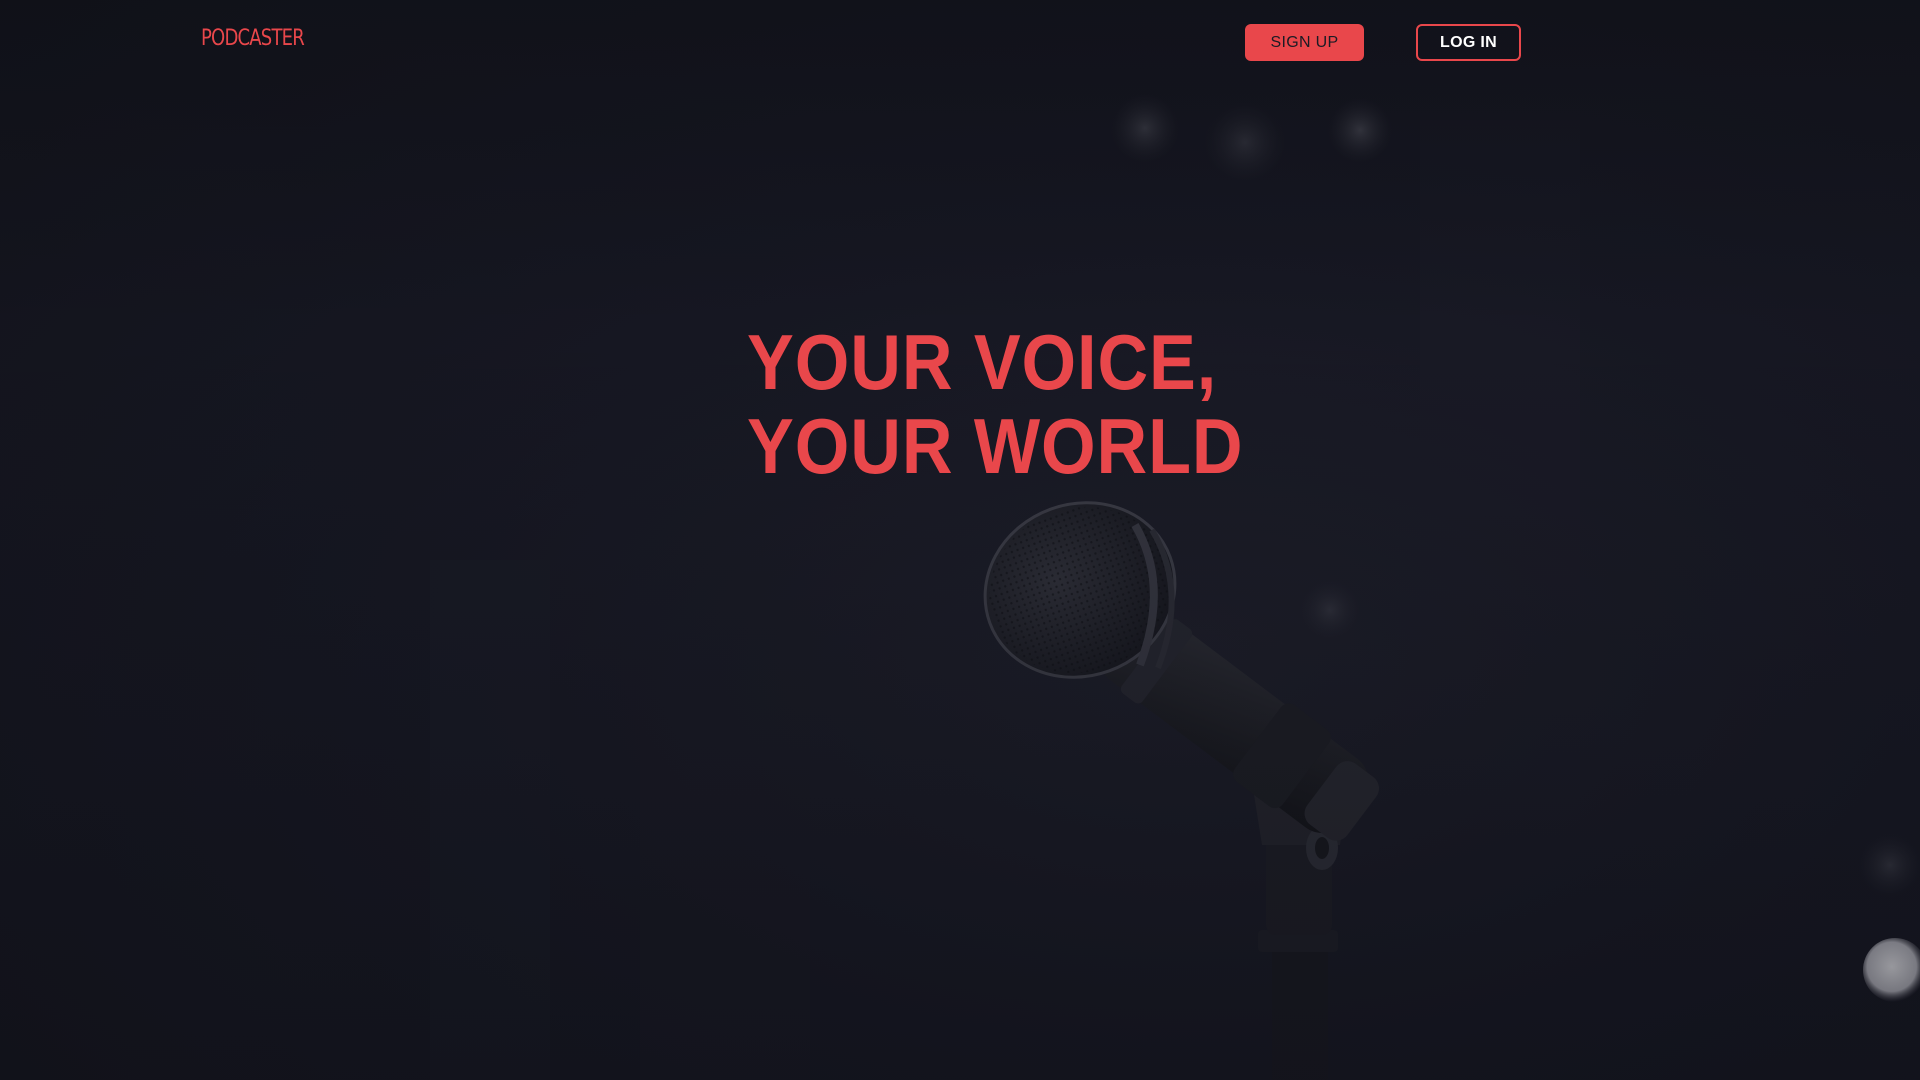  Describe the element at coordinates (253, 38) in the screenshot. I see `brand-logo: PODCASTER` at that location.